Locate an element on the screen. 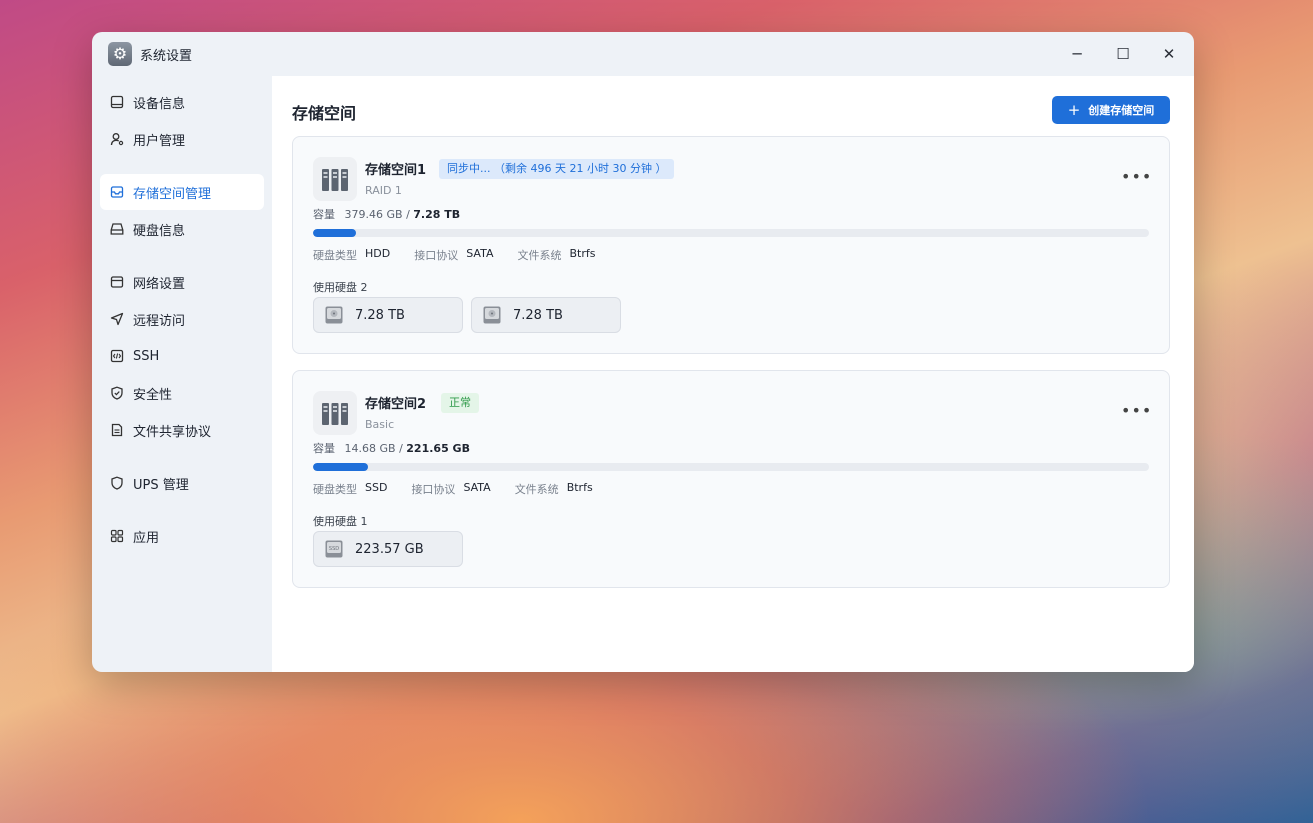  disk-icon is located at coordinates (117, 229).